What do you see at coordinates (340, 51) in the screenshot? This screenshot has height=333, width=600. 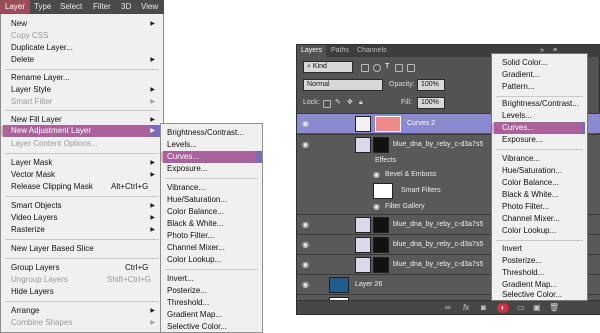 I see `tab-paths: Paths` at bounding box center [340, 51].